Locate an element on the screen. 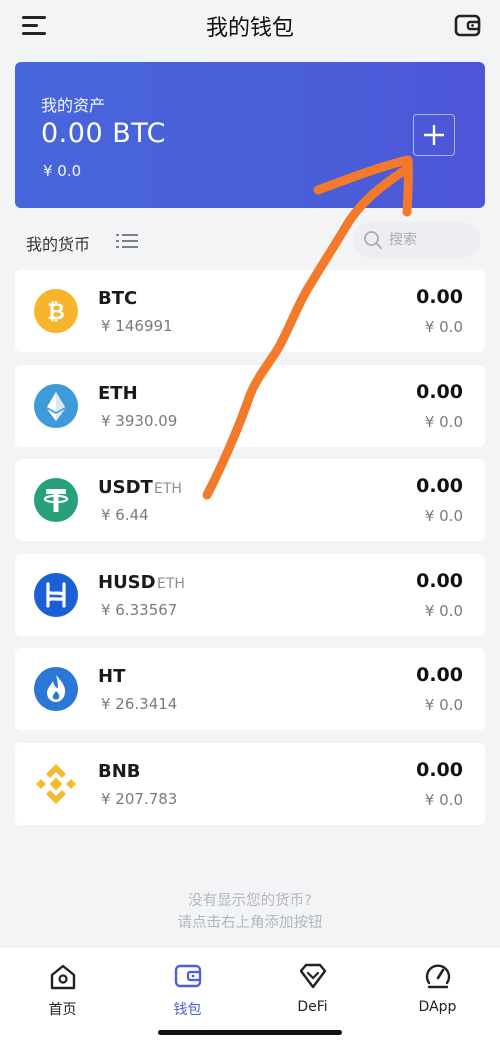 The width and height of the screenshot is (500, 1044). tab-wallet-label: 钱包 is located at coordinates (187, 1010).